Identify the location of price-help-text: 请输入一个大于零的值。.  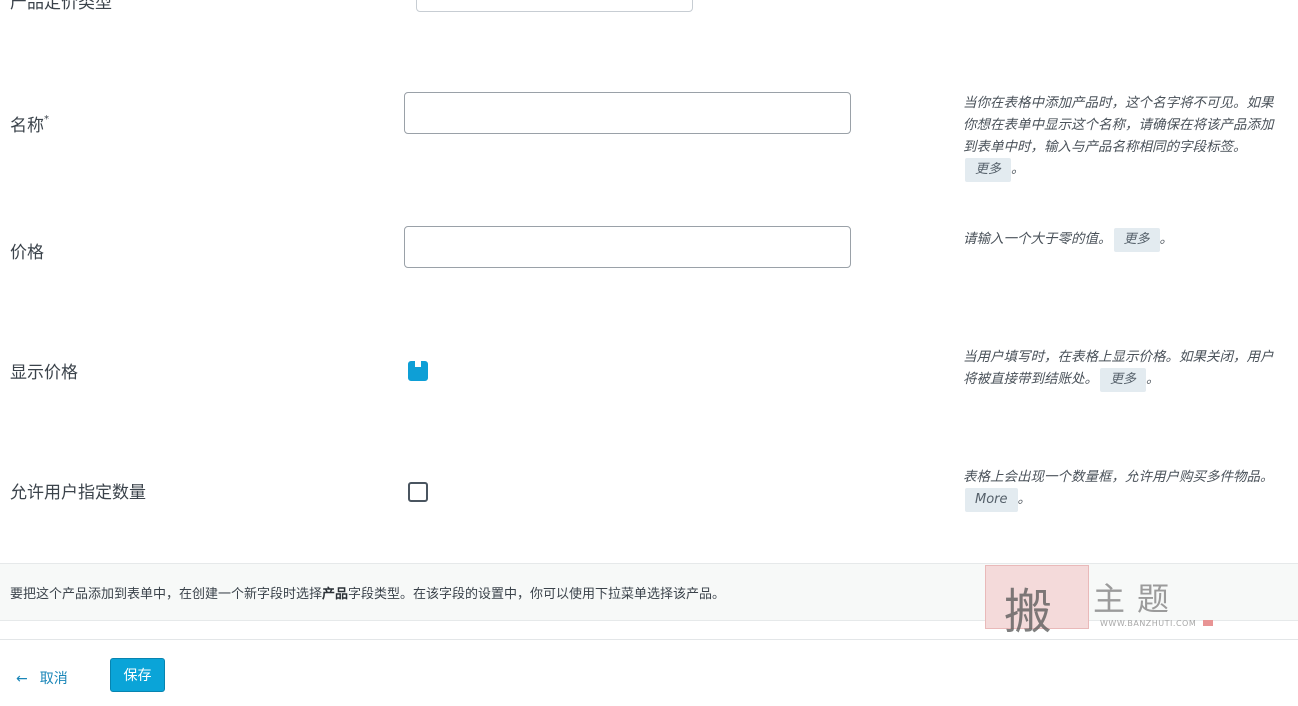
(1037, 239).